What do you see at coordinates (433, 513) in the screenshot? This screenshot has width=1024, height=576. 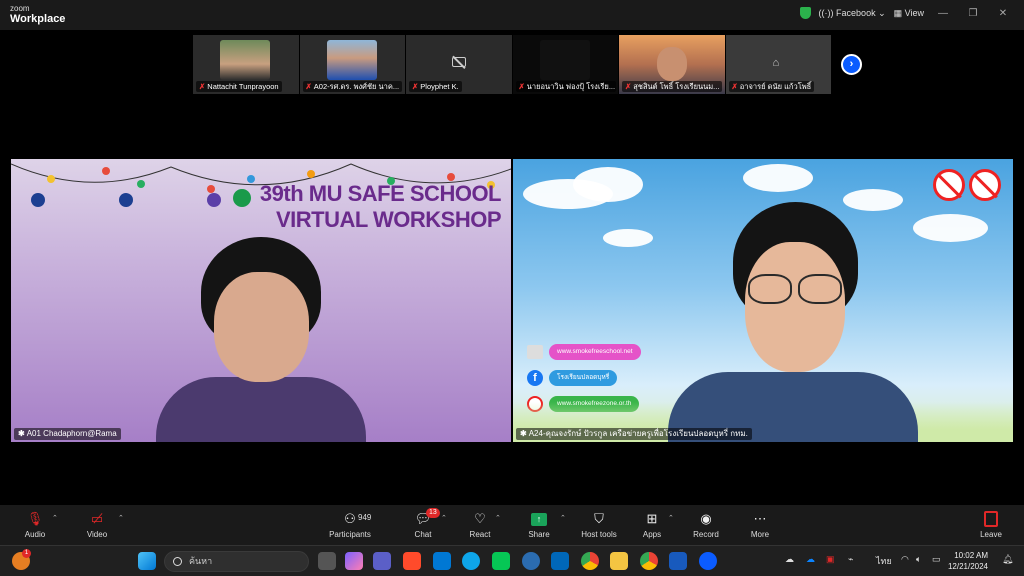 I see `chat-badge: 13` at bounding box center [433, 513].